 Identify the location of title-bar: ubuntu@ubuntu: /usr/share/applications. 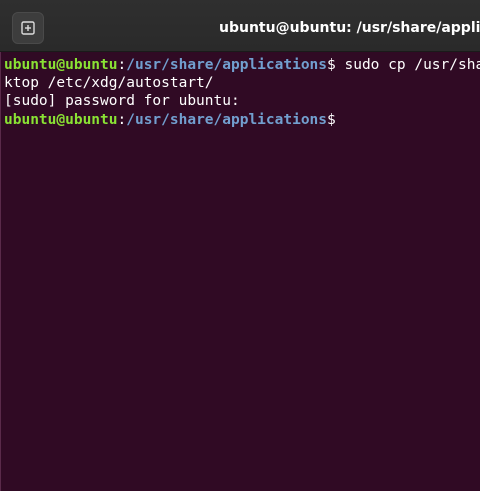
(240, 26).